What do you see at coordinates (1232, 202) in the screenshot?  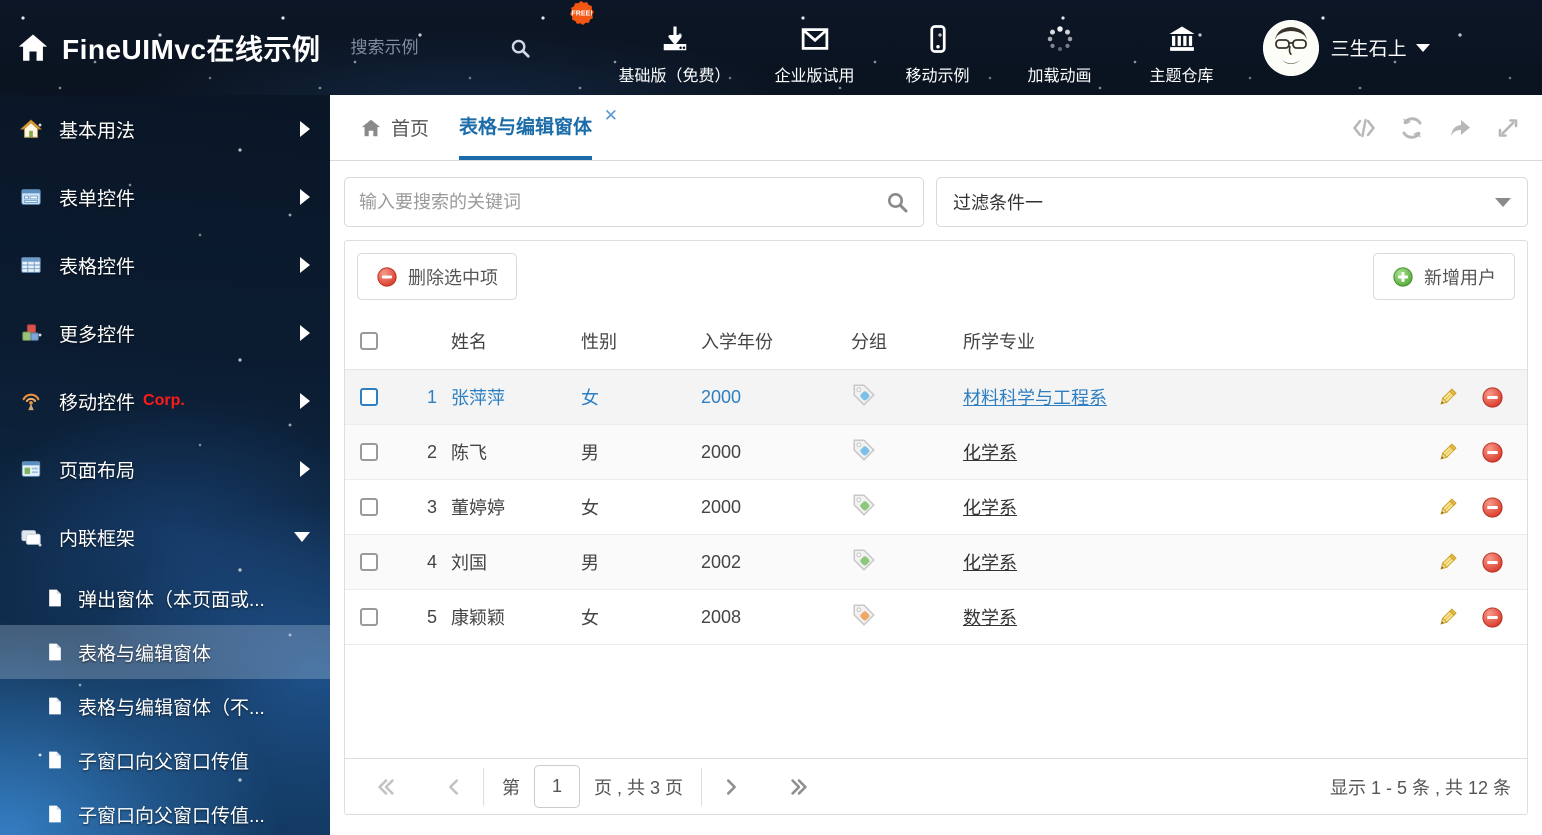 I see `filter-dropdown: 过滤条件一` at bounding box center [1232, 202].